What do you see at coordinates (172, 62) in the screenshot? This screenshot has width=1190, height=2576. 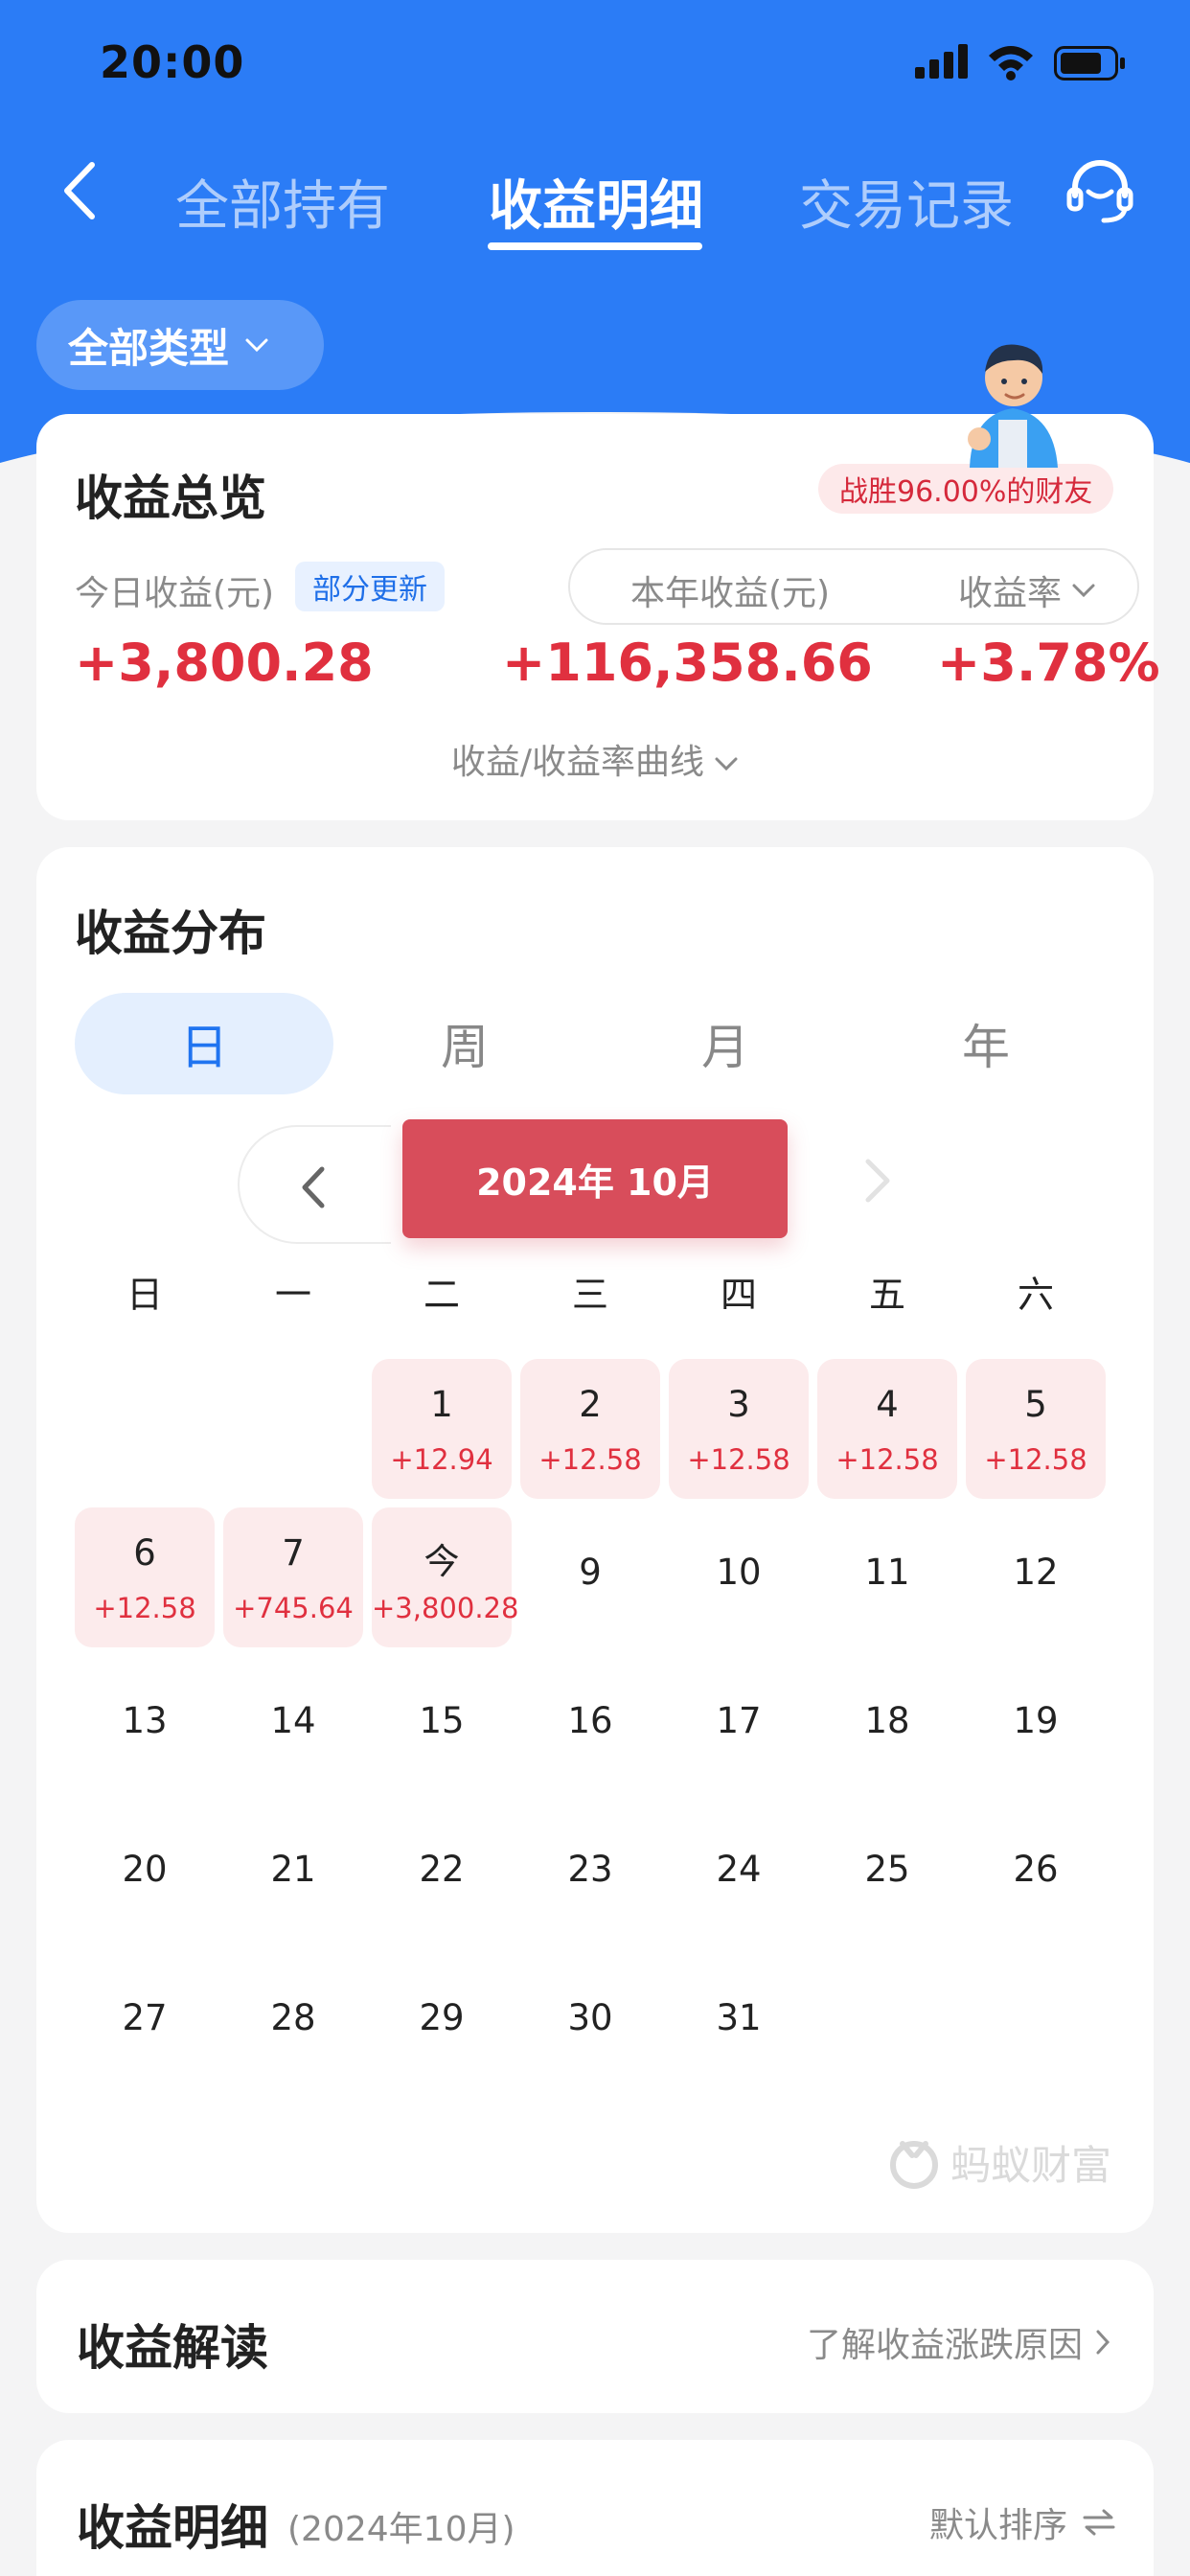 I see `status-time: 20:00` at bounding box center [172, 62].